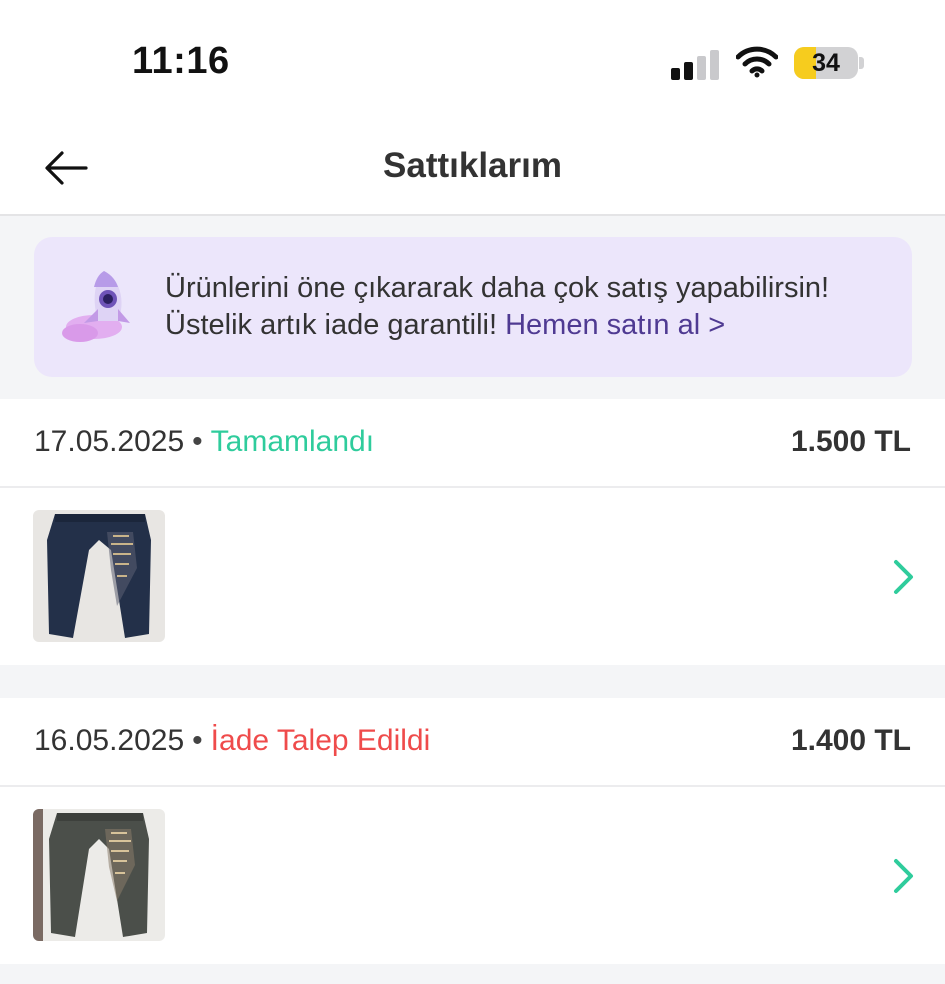 The width and height of the screenshot is (945, 984). What do you see at coordinates (861, 63) in the screenshot?
I see `battery-tip` at bounding box center [861, 63].